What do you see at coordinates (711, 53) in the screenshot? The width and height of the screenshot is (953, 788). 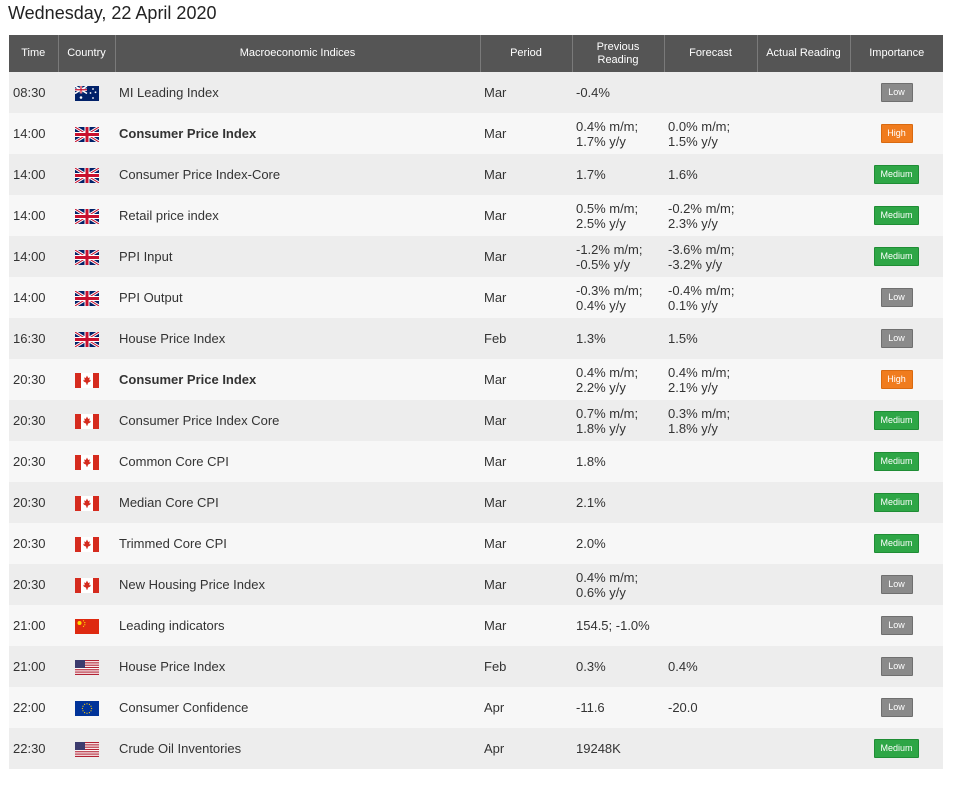 I see `col-header-forecast: Forecast` at bounding box center [711, 53].